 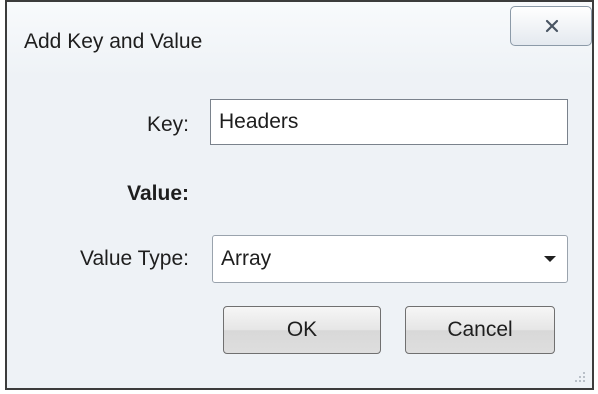 What do you see at coordinates (579, 376) in the screenshot?
I see `resize-grip-icon` at bounding box center [579, 376].